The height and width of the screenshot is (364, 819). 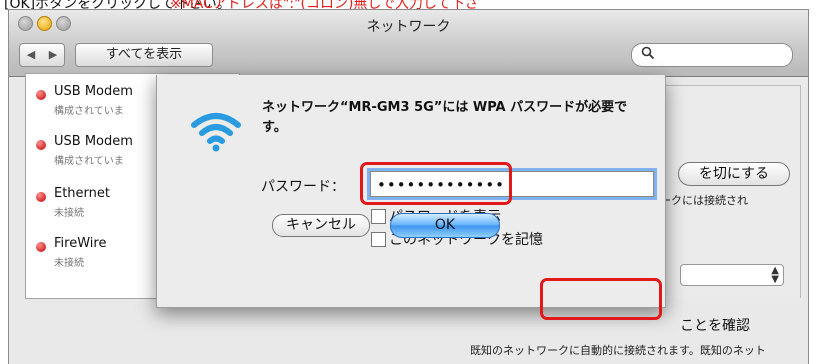 What do you see at coordinates (445, 117) in the screenshot?
I see `dialog-heading: ネットワーク“MR-GM3 5G”には WPA パスワードが必要です。` at bounding box center [445, 117].